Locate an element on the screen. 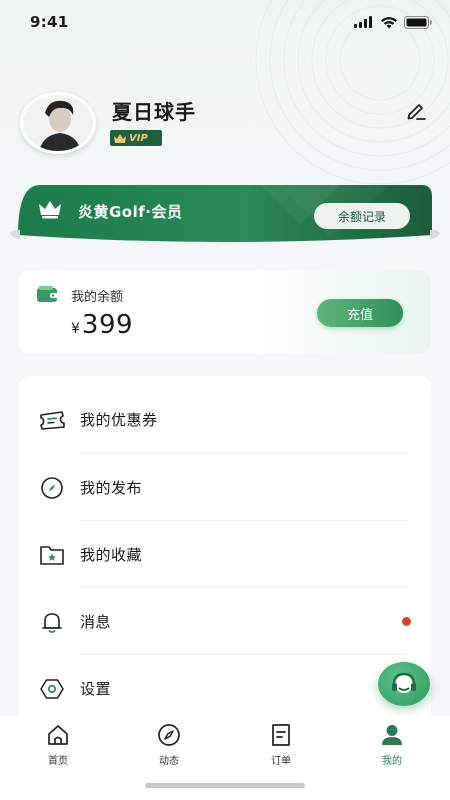  signal-icon is located at coordinates (363, 22).